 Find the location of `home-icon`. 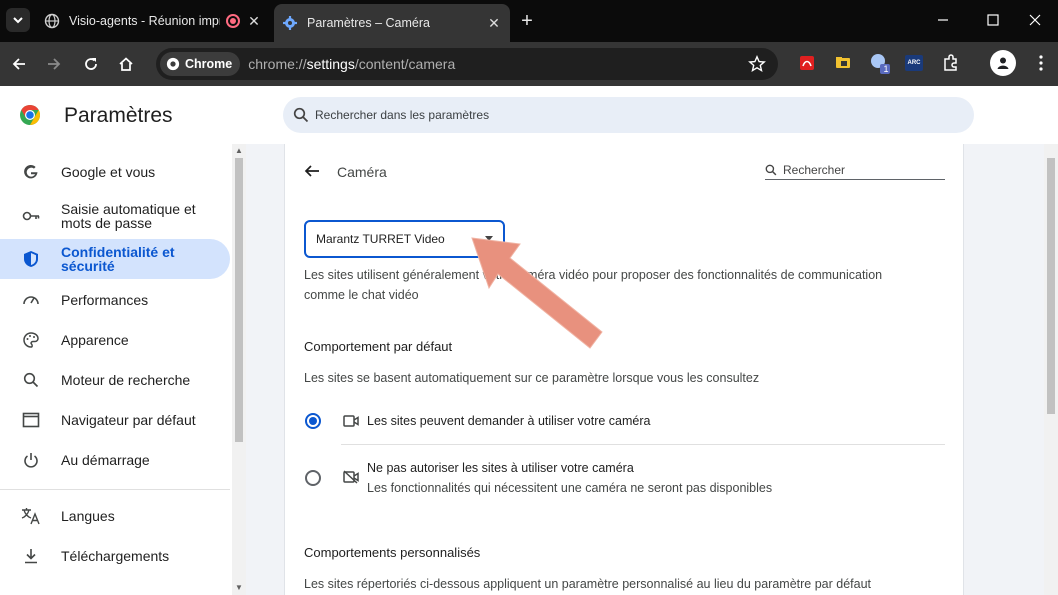

home-icon is located at coordinates (126, 64).